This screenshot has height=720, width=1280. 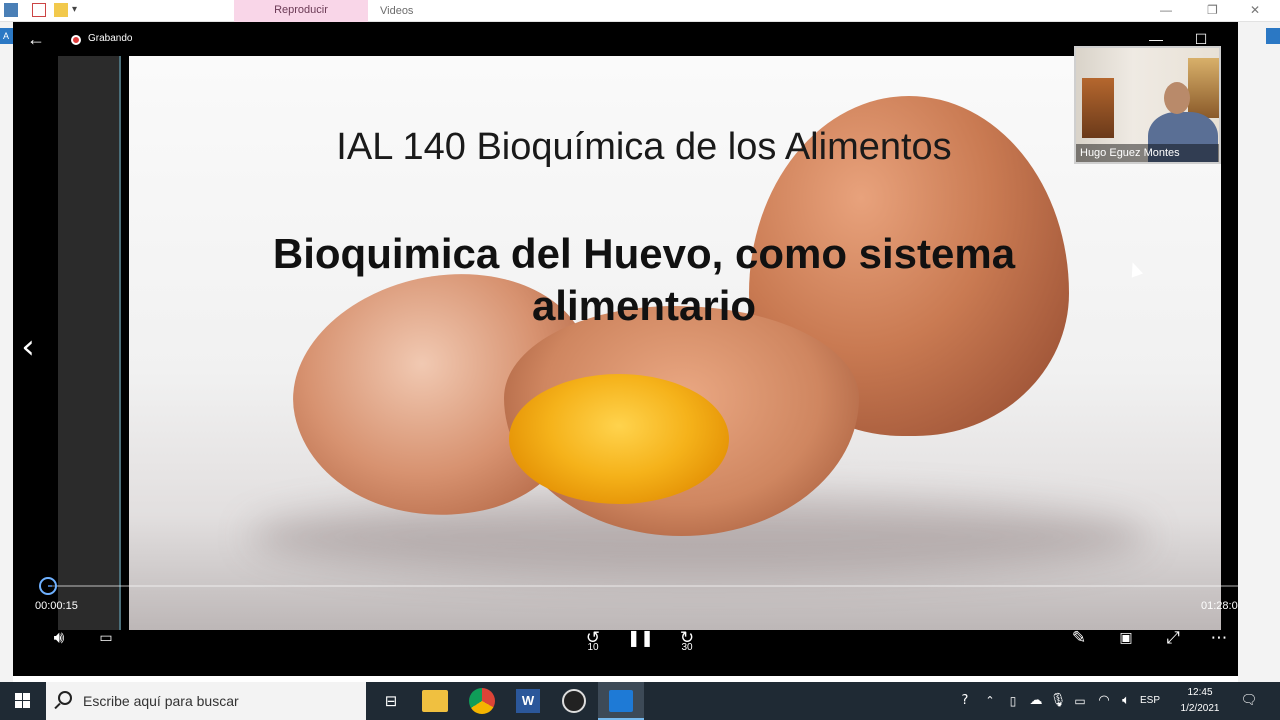 I want to click on properties-icon, so click(x=39, y=10).